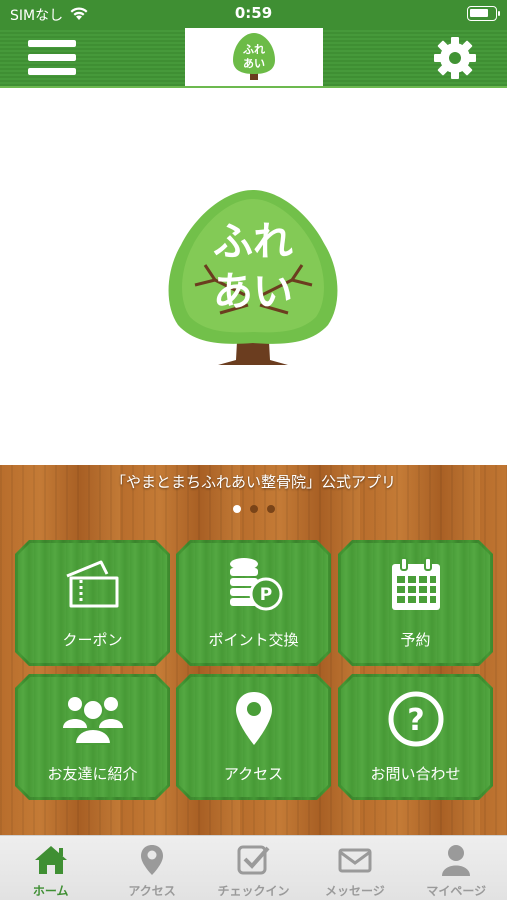 This screenshot has height=900, width=507. I want to click on status-time: 0:59, so click(253, 13).